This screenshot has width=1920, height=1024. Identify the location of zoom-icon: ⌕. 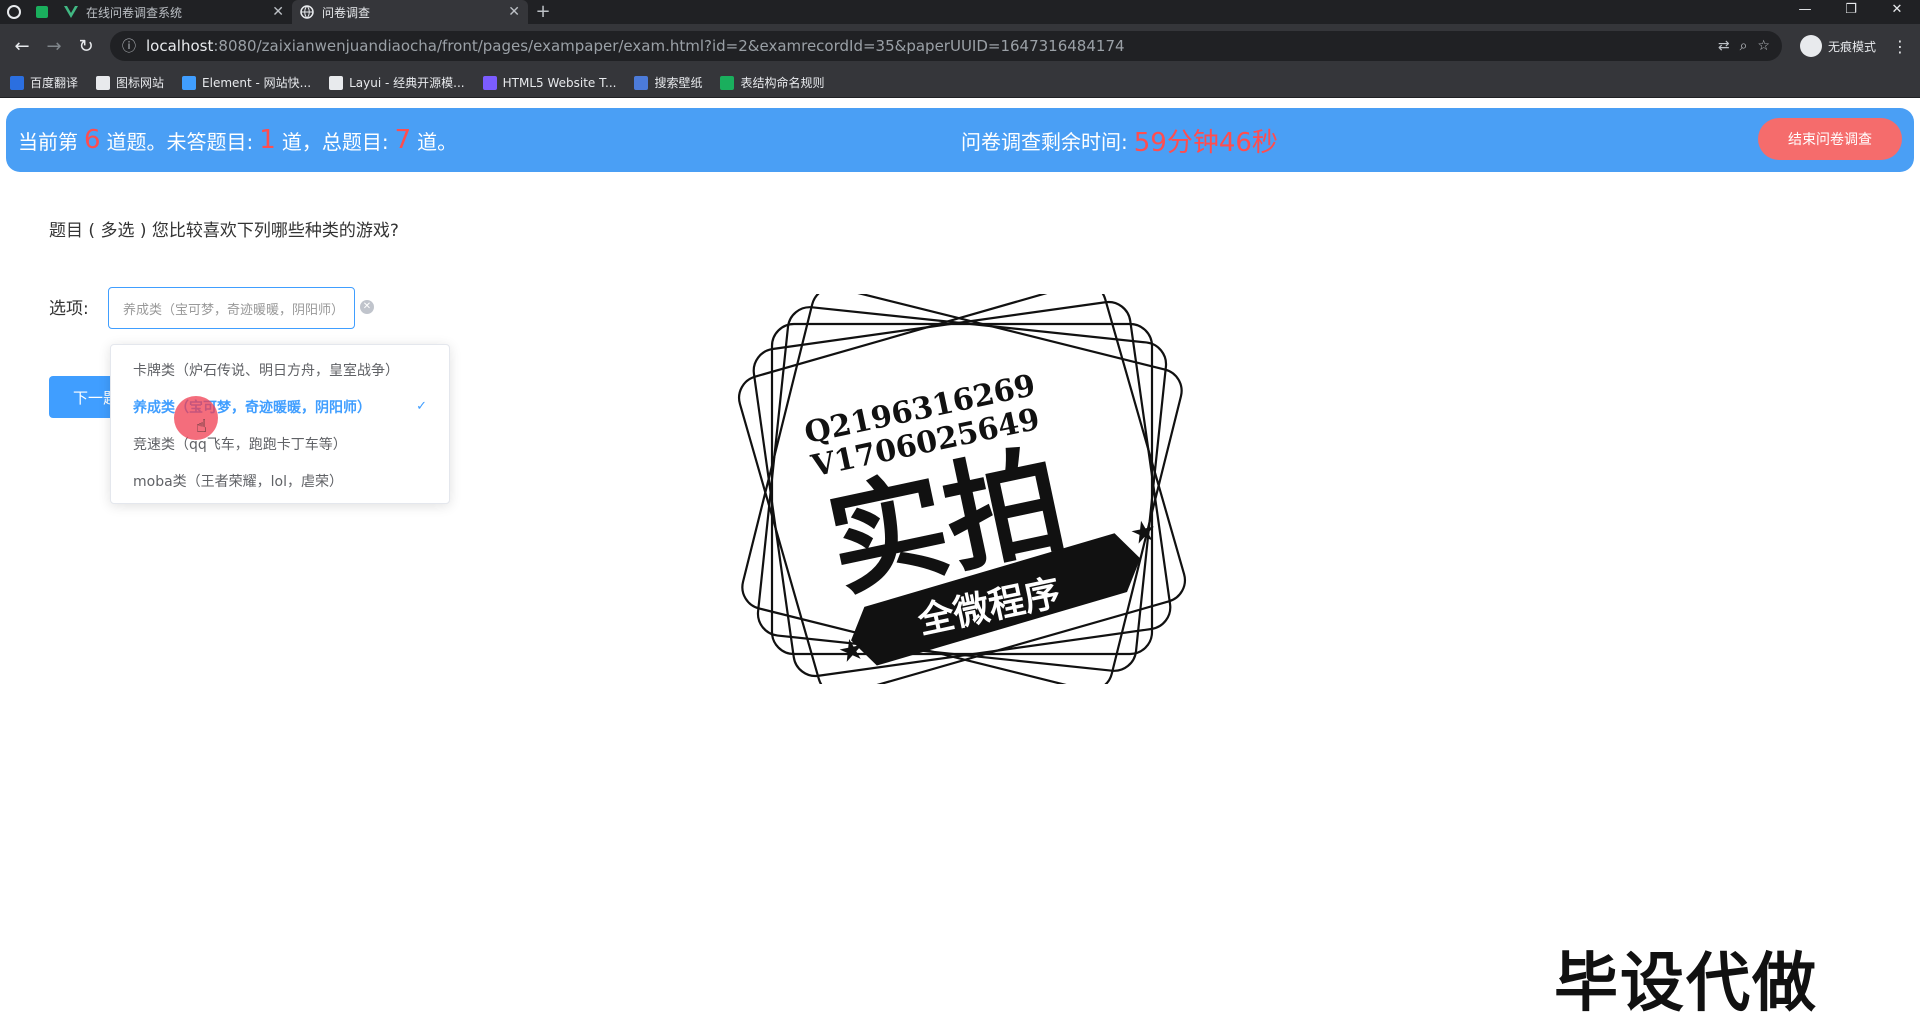
(1744, 46).